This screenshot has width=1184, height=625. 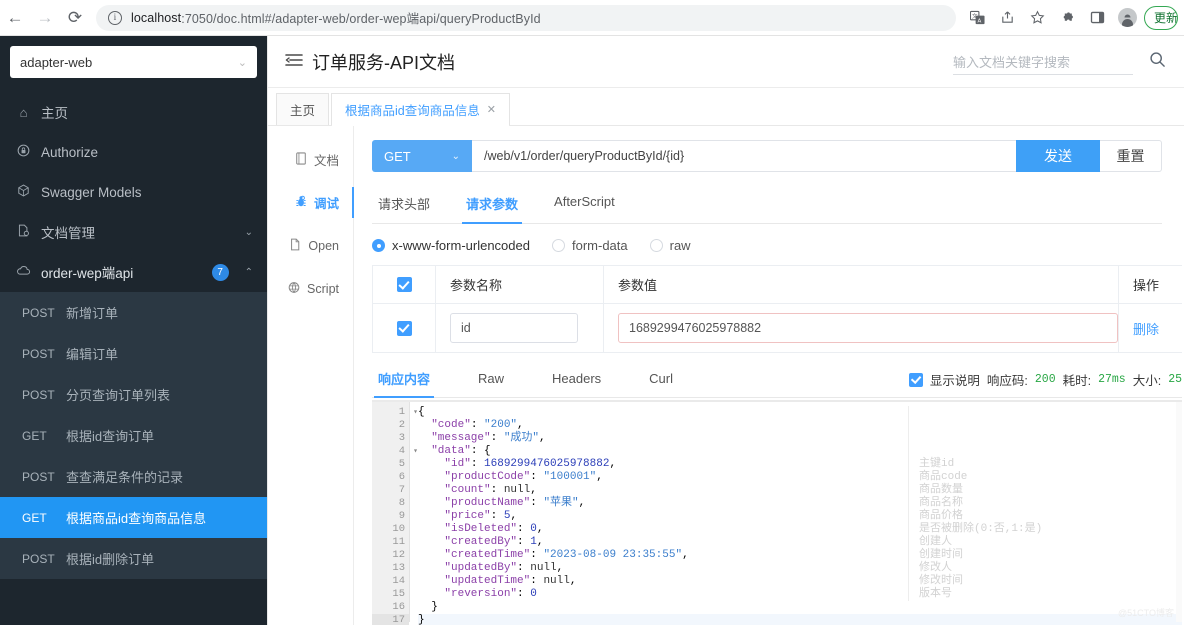 What do you see at coordinates (491, 383) in the screenshot?
I see `tab-response-raw: Raw` at bounding box center [491, 383].